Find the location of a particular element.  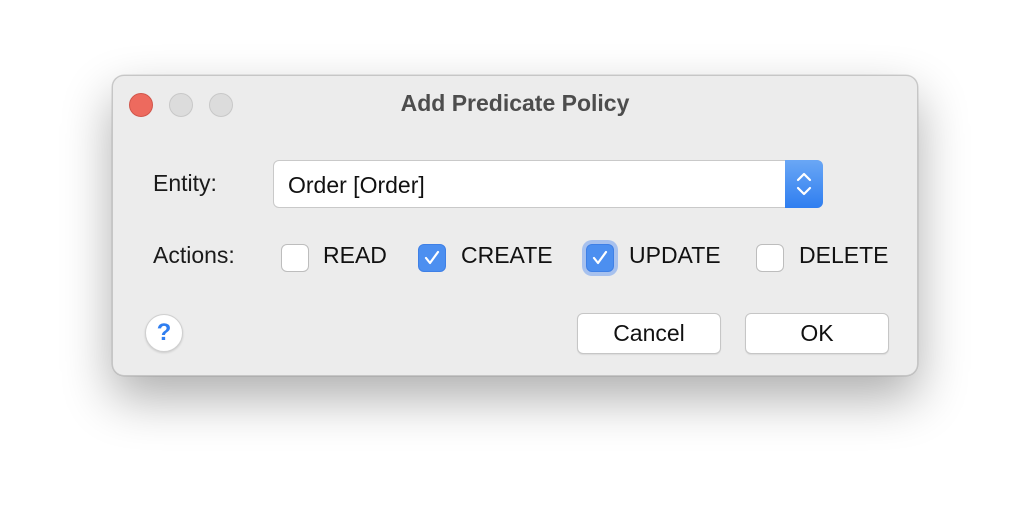

select-stepper is located at coordinates (804, 184).